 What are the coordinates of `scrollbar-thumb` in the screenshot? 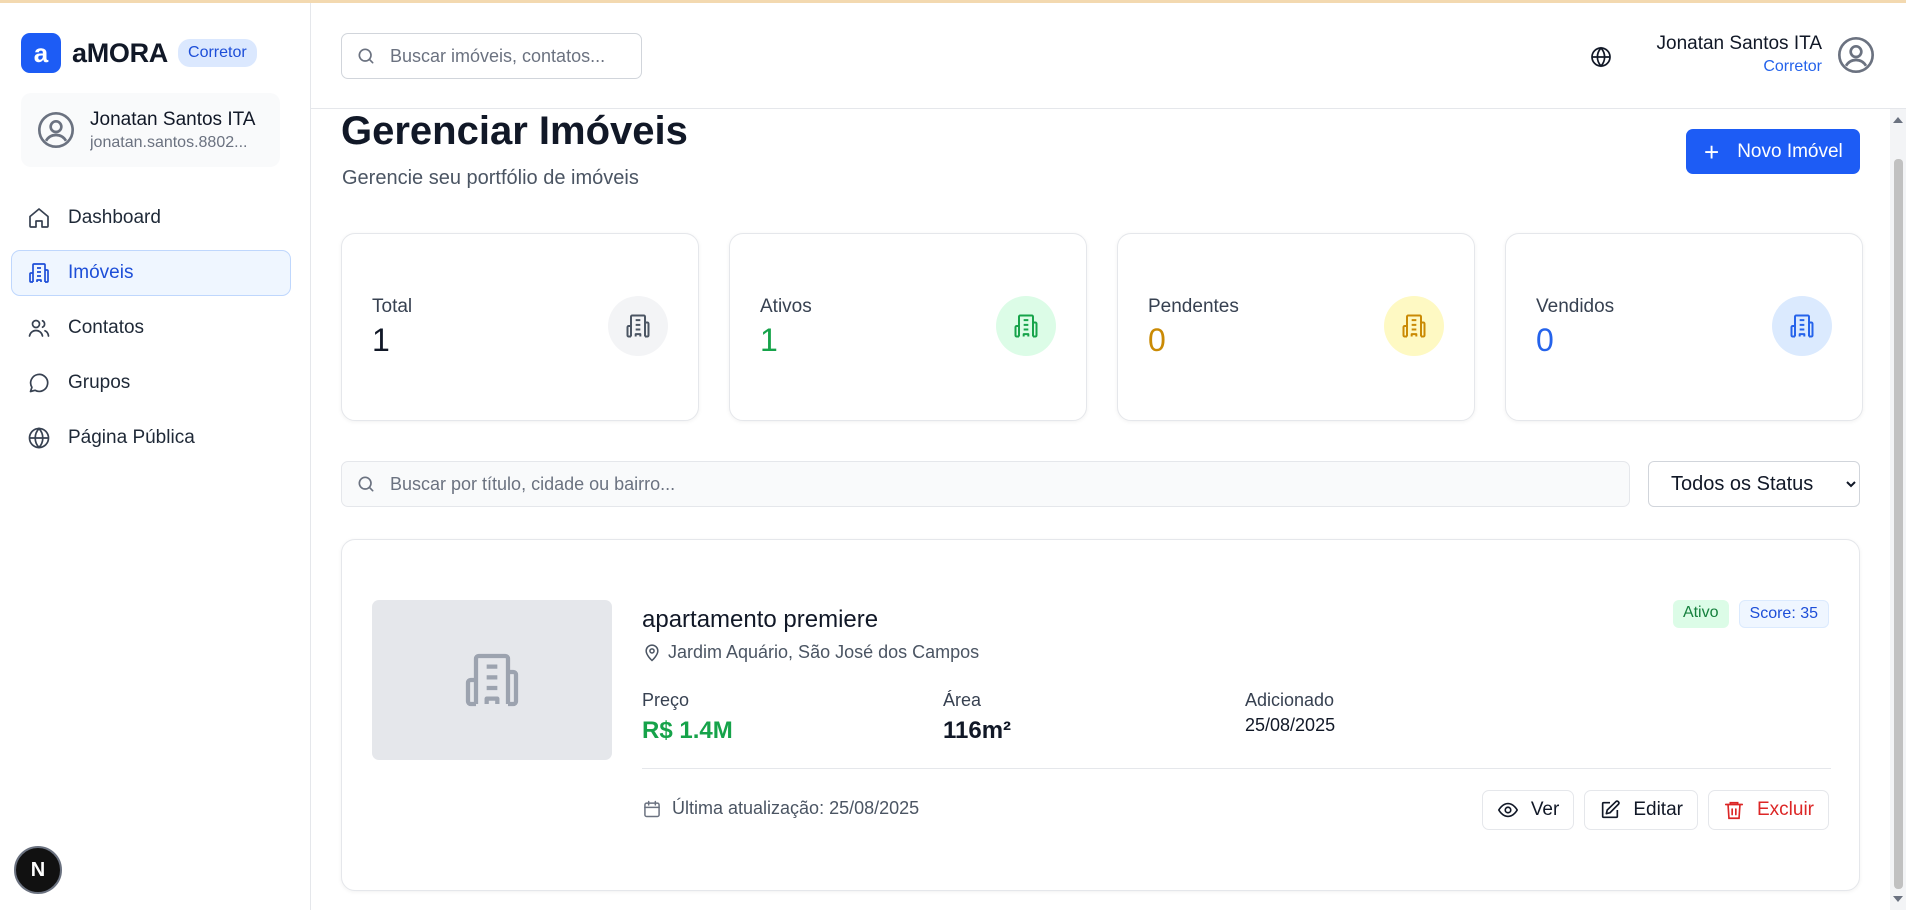 It's located at (1898, 524).